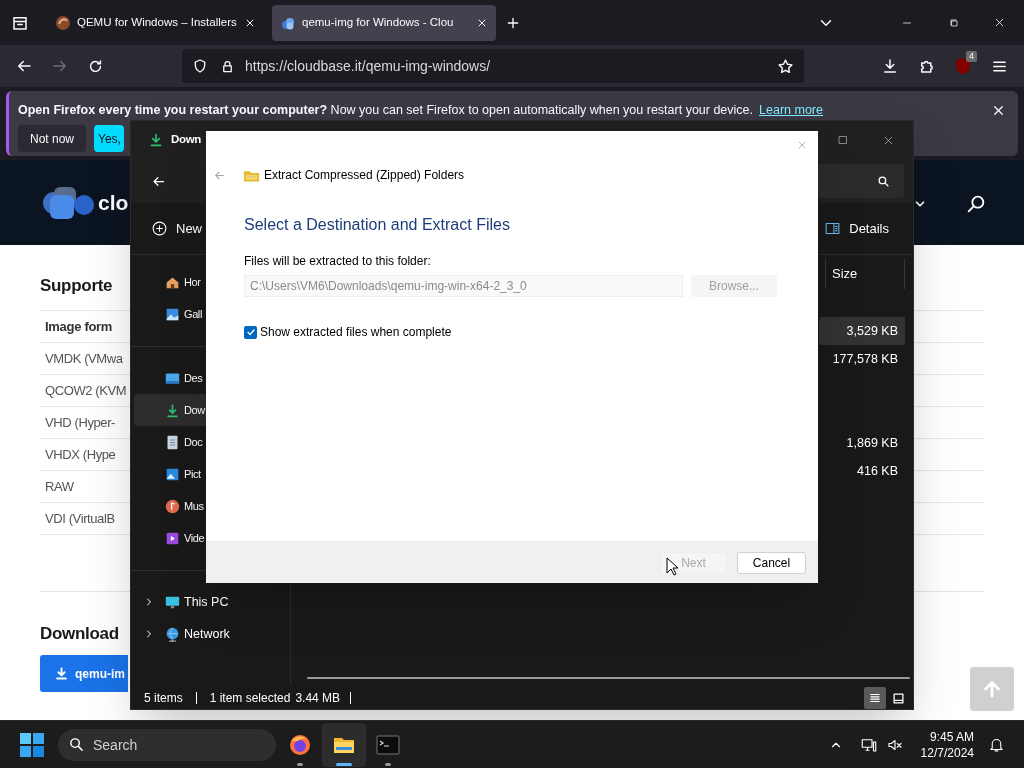  I want to click on field-label: Files will be extracted to this folder:, so click(338, 261).